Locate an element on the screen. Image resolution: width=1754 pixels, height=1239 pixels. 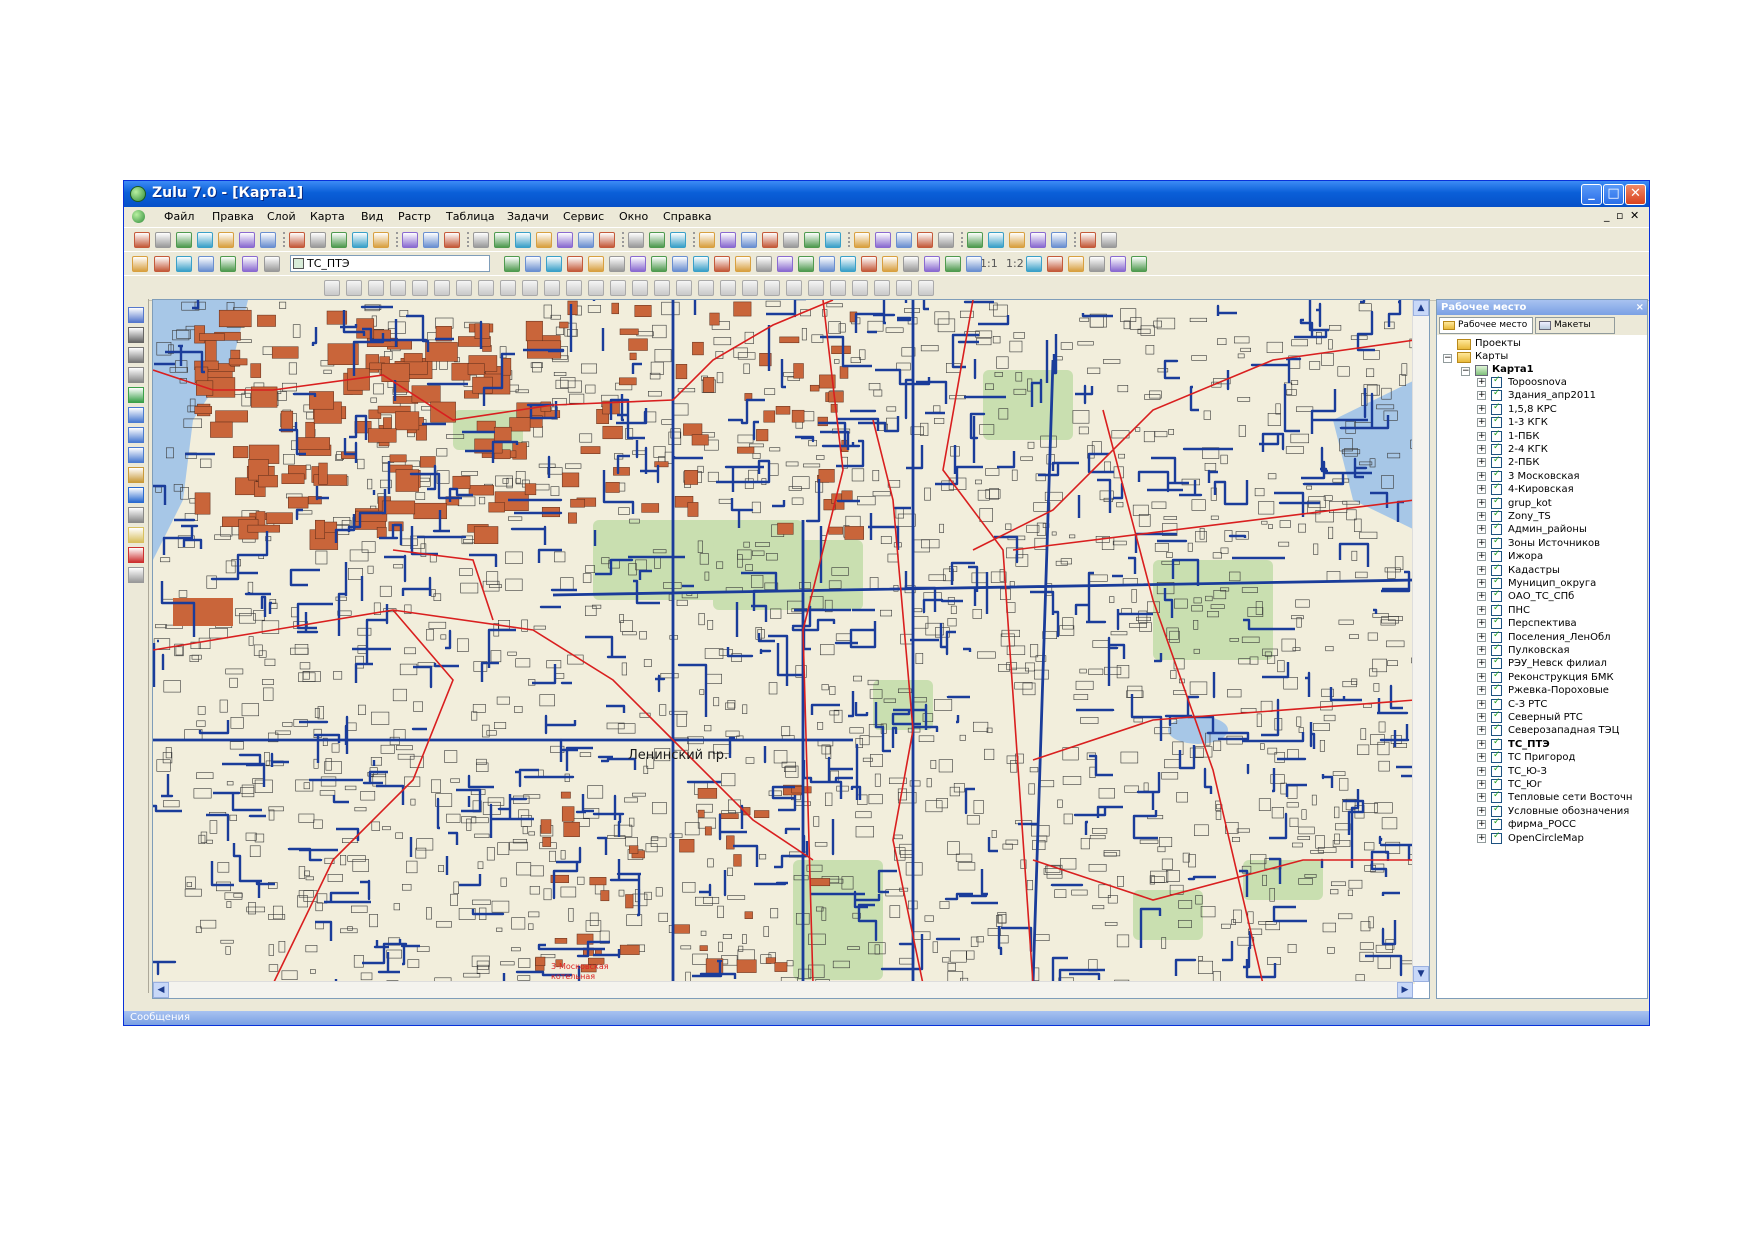
scroll-left-button: ◀ is located at coordinates (161, 990).